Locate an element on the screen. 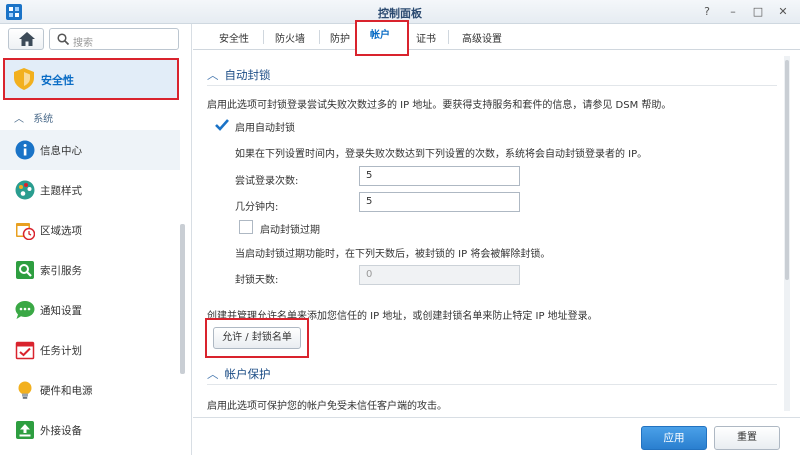 This screenshot has height=455, width=800. tab-protection: 防护 is located at coordinates (340, 37).